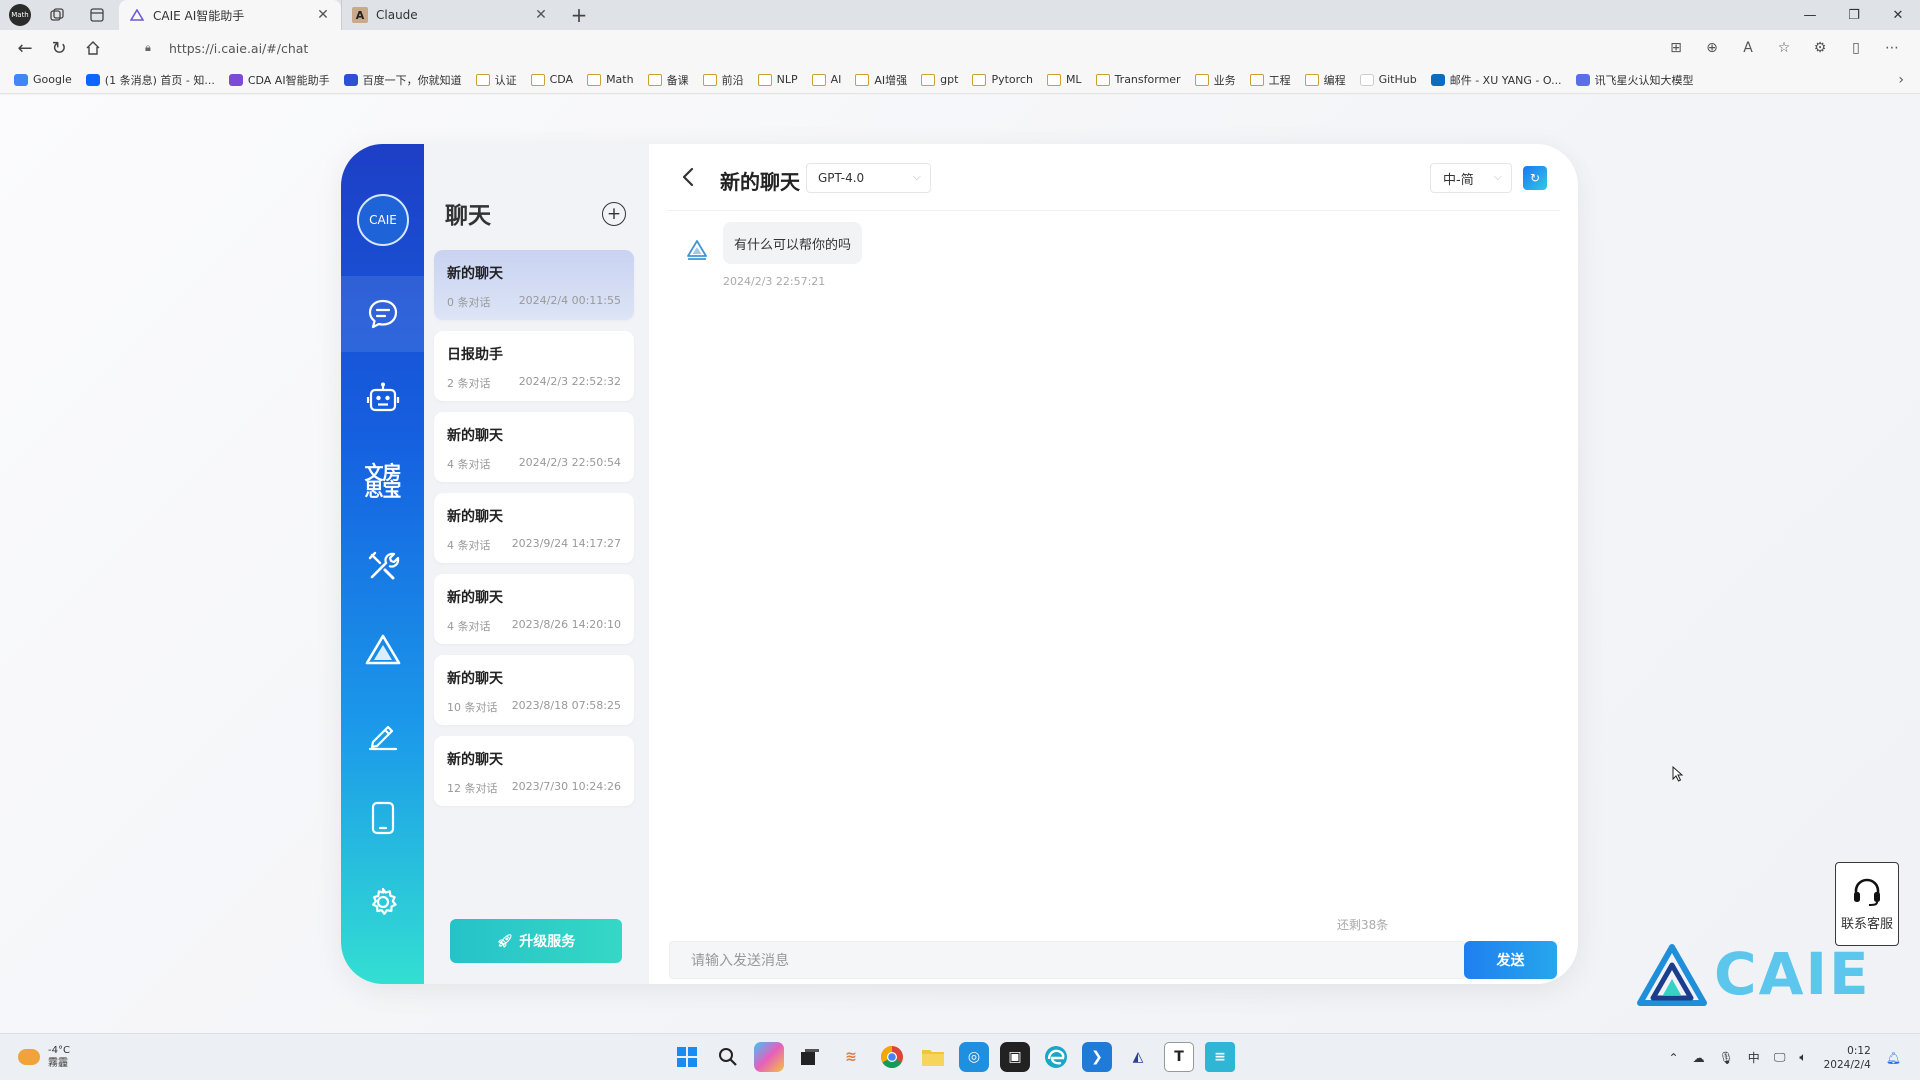  What do you see at coordinates (534, 447) in the screenshot?
I see `chat-history-item: 新的聊天 4 条对话 2024/2/3 22:50:54` at bounding box center [534, 447].